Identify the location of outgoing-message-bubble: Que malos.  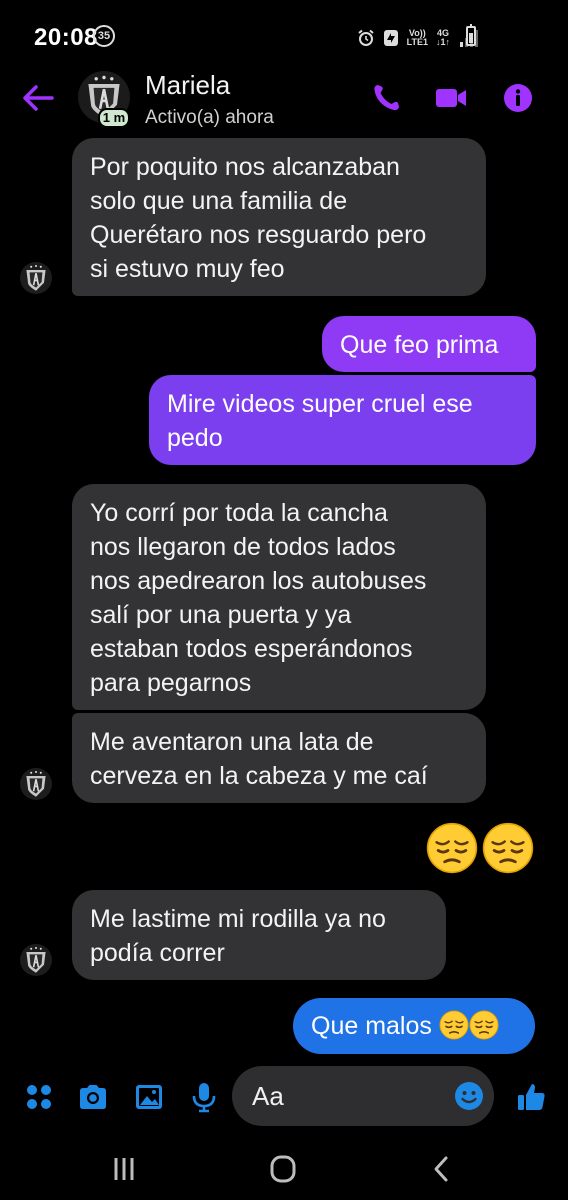
(414, 1026).